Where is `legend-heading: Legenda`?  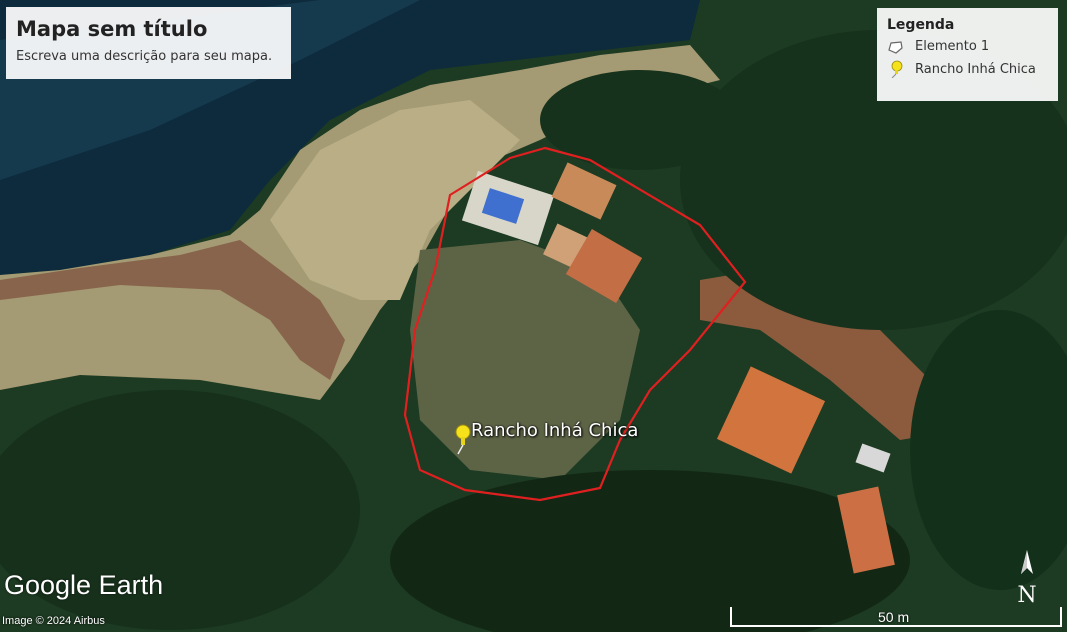 legend-heading: Legenda is located at coordinates (921, 25).